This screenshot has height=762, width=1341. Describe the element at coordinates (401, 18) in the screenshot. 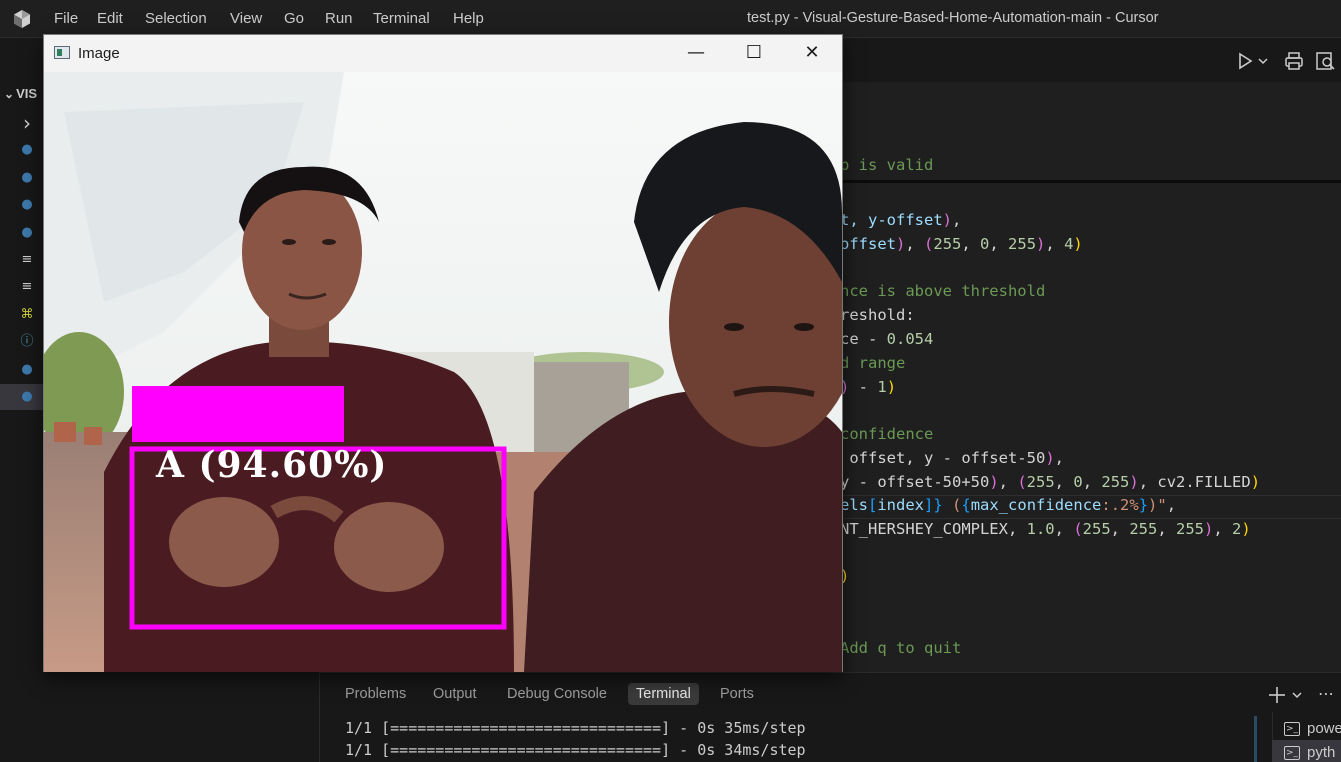

I see `menu-terminal: Terminal` at that location.